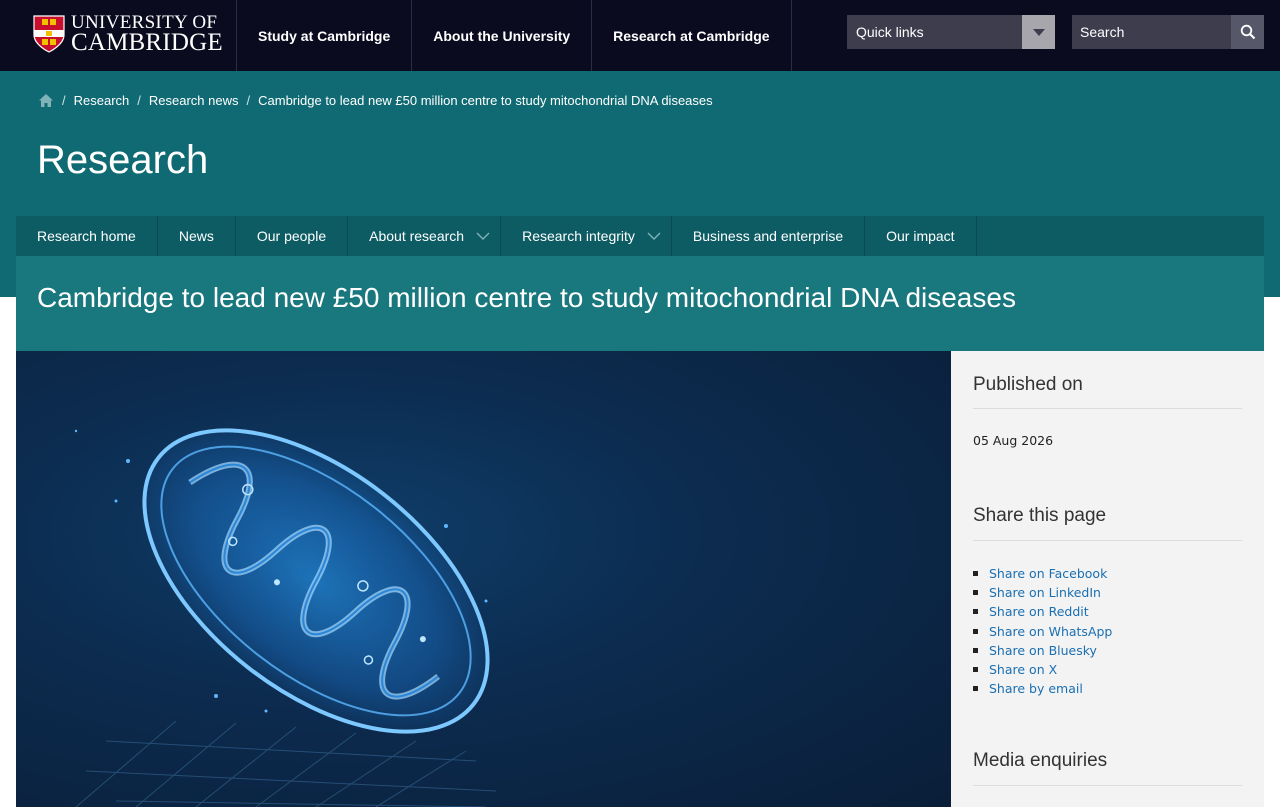 This screenshot has width=1280, height=807. Describe the element at coordinates (1039, 611) in the screenshot. I see `share-reddit-link: Share on Reddit` at that location.